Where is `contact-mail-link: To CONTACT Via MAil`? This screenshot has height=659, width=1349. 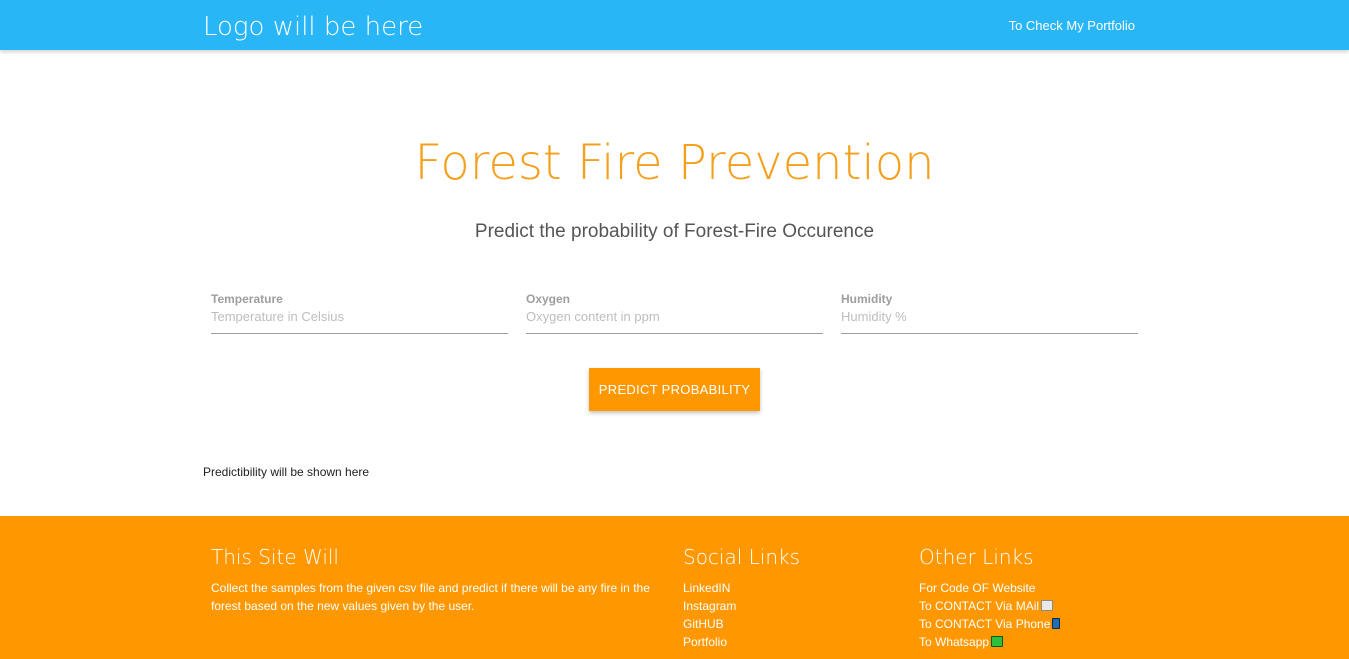 contact-mail-link: To CONTACT Via MAil is located at coordinates (989, 606).